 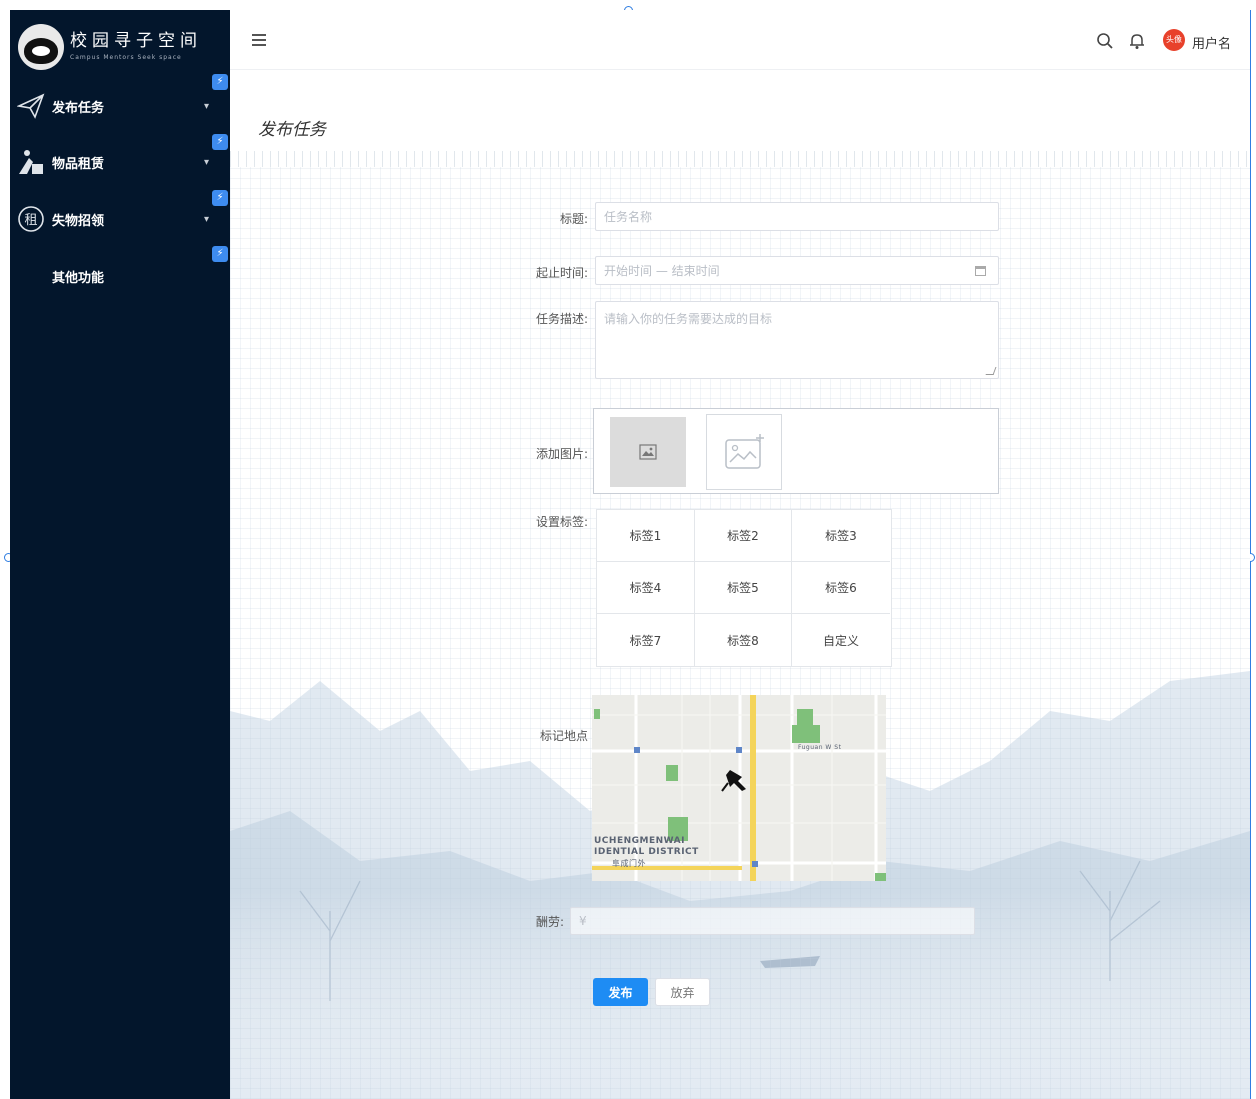 I want to click on tag-option: 标签7, so click(x=646, y=640).